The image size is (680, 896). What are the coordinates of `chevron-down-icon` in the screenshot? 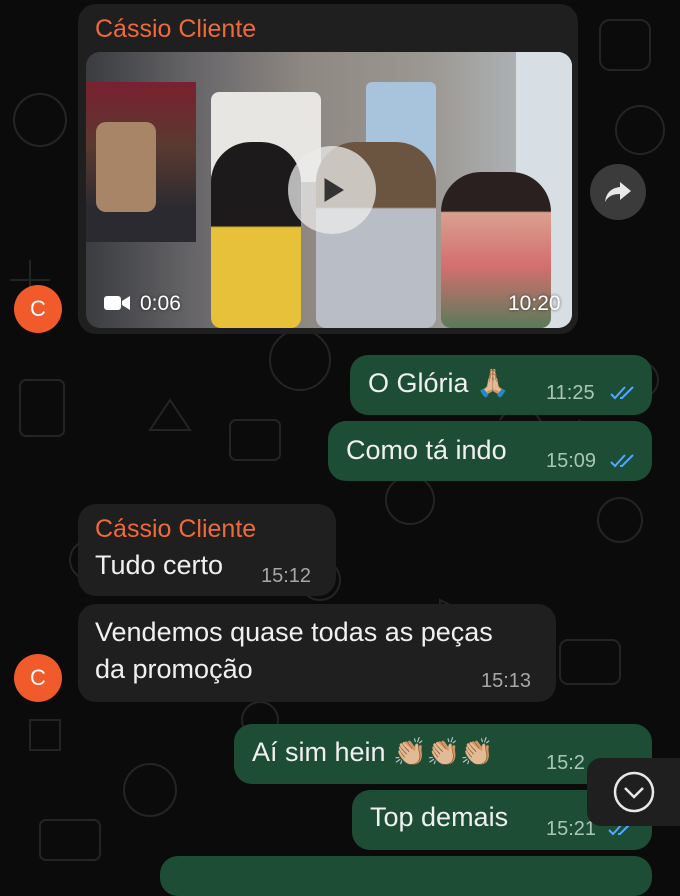 It's located at (633, 792).